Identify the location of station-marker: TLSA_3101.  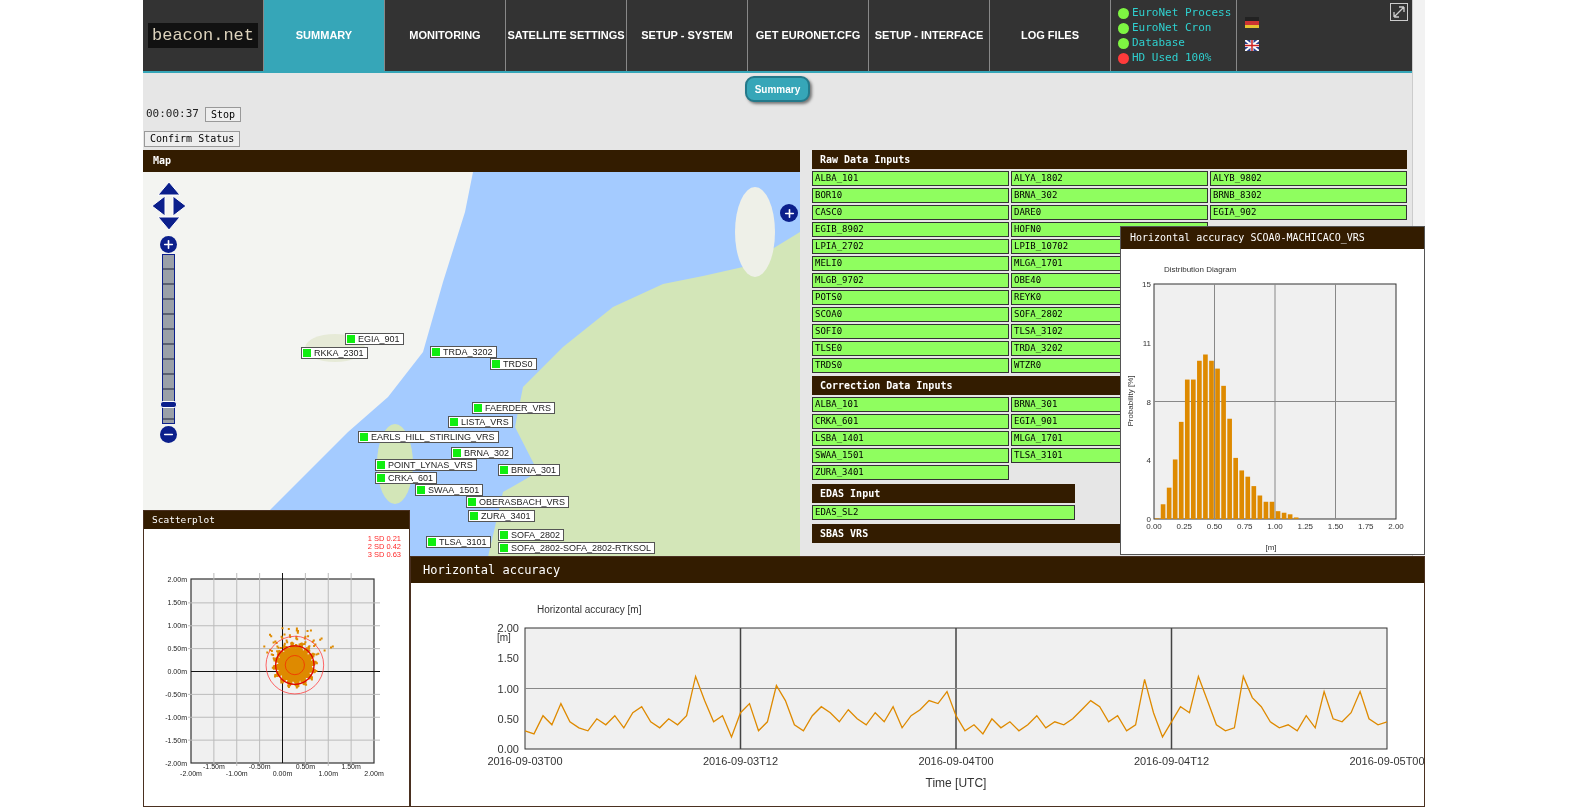
(458, 542).